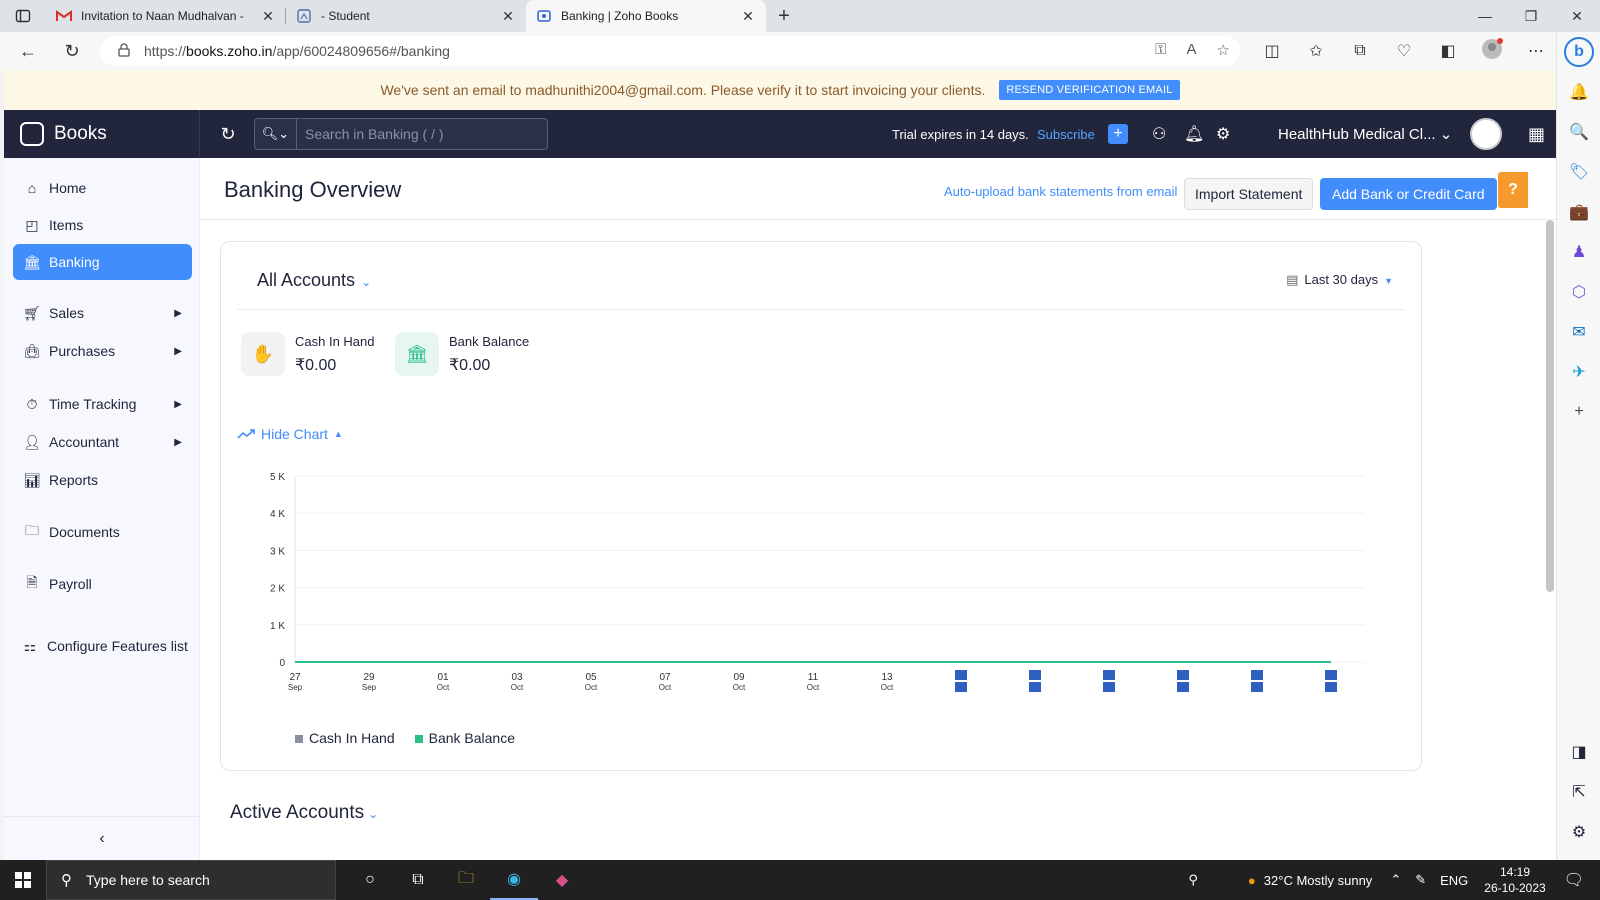 The width and height of the screenshot is (1600, 900). What do you see at coordinates (464, 738) in the screenshot?
I see `legend-bank-balance: Bank Balance` at bounding box center [464, 738].